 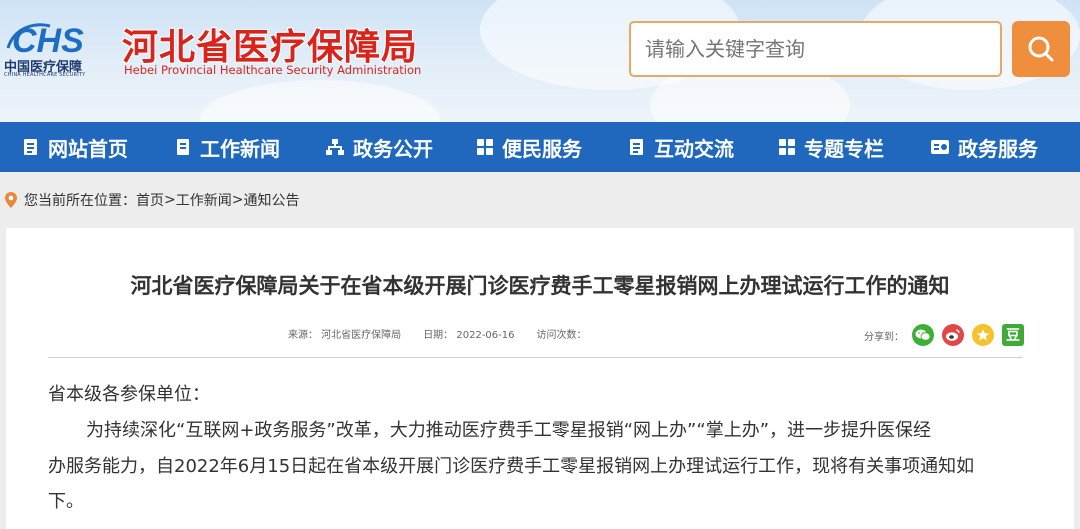 I want to click on breadcrumb-current-link: 通知公告, so click(x=271, y=200).